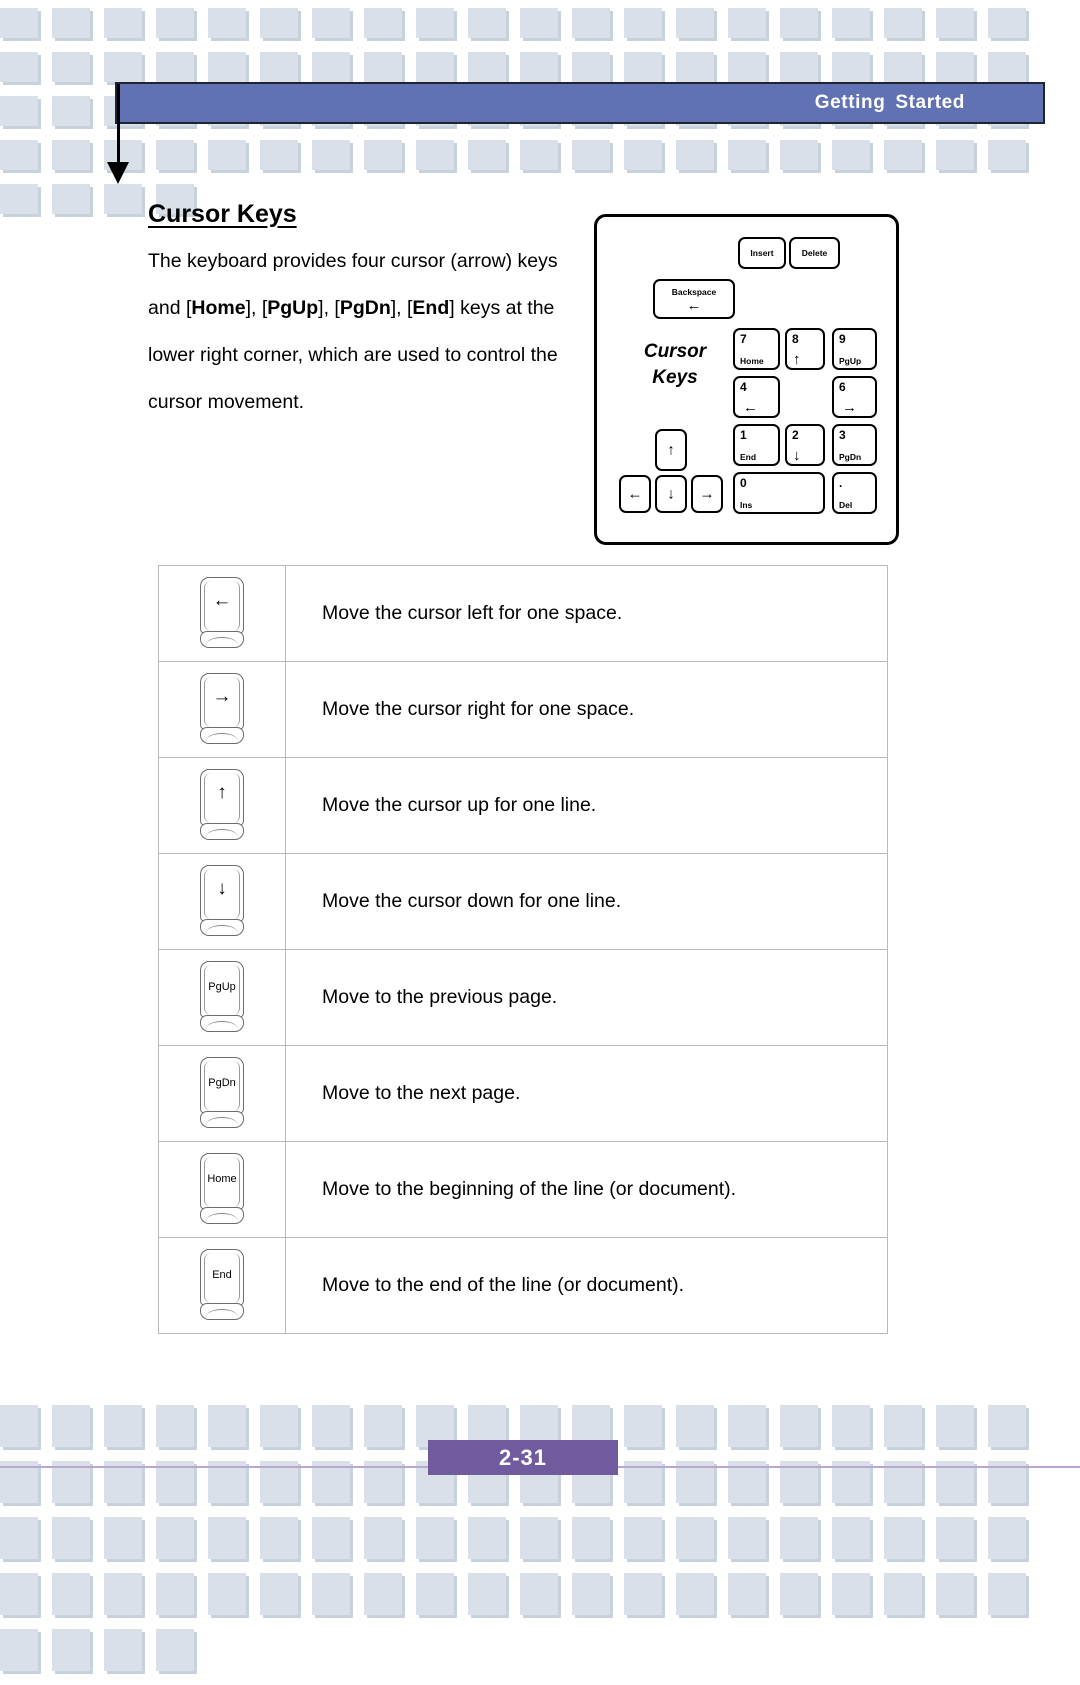 The height and width of the screenshot is (1685, 1080). What do you see at coordinates (762, 253) in the screenshot?
I see `kb-key-insert: Insert` at bounding box center [762, 253].